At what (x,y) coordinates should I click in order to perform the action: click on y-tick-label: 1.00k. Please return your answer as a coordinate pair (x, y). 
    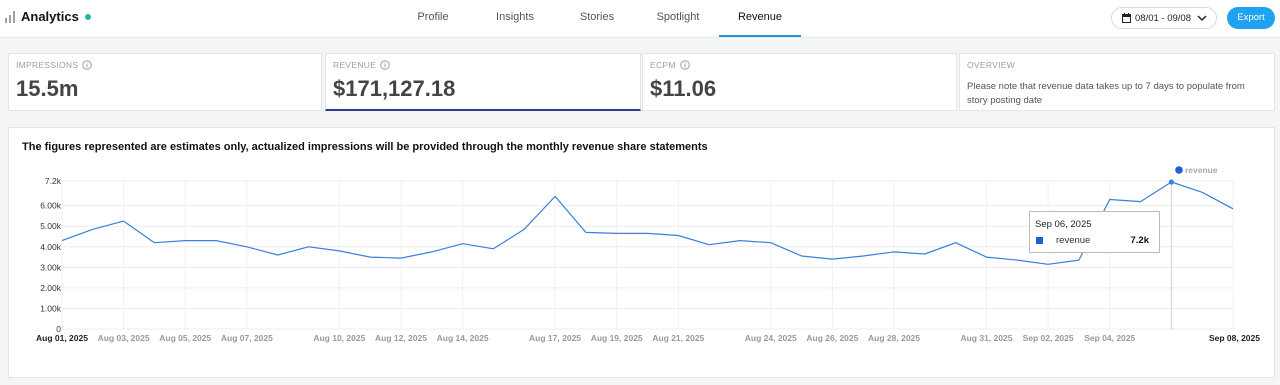
    Looking at the image, I should click on (51, 308).